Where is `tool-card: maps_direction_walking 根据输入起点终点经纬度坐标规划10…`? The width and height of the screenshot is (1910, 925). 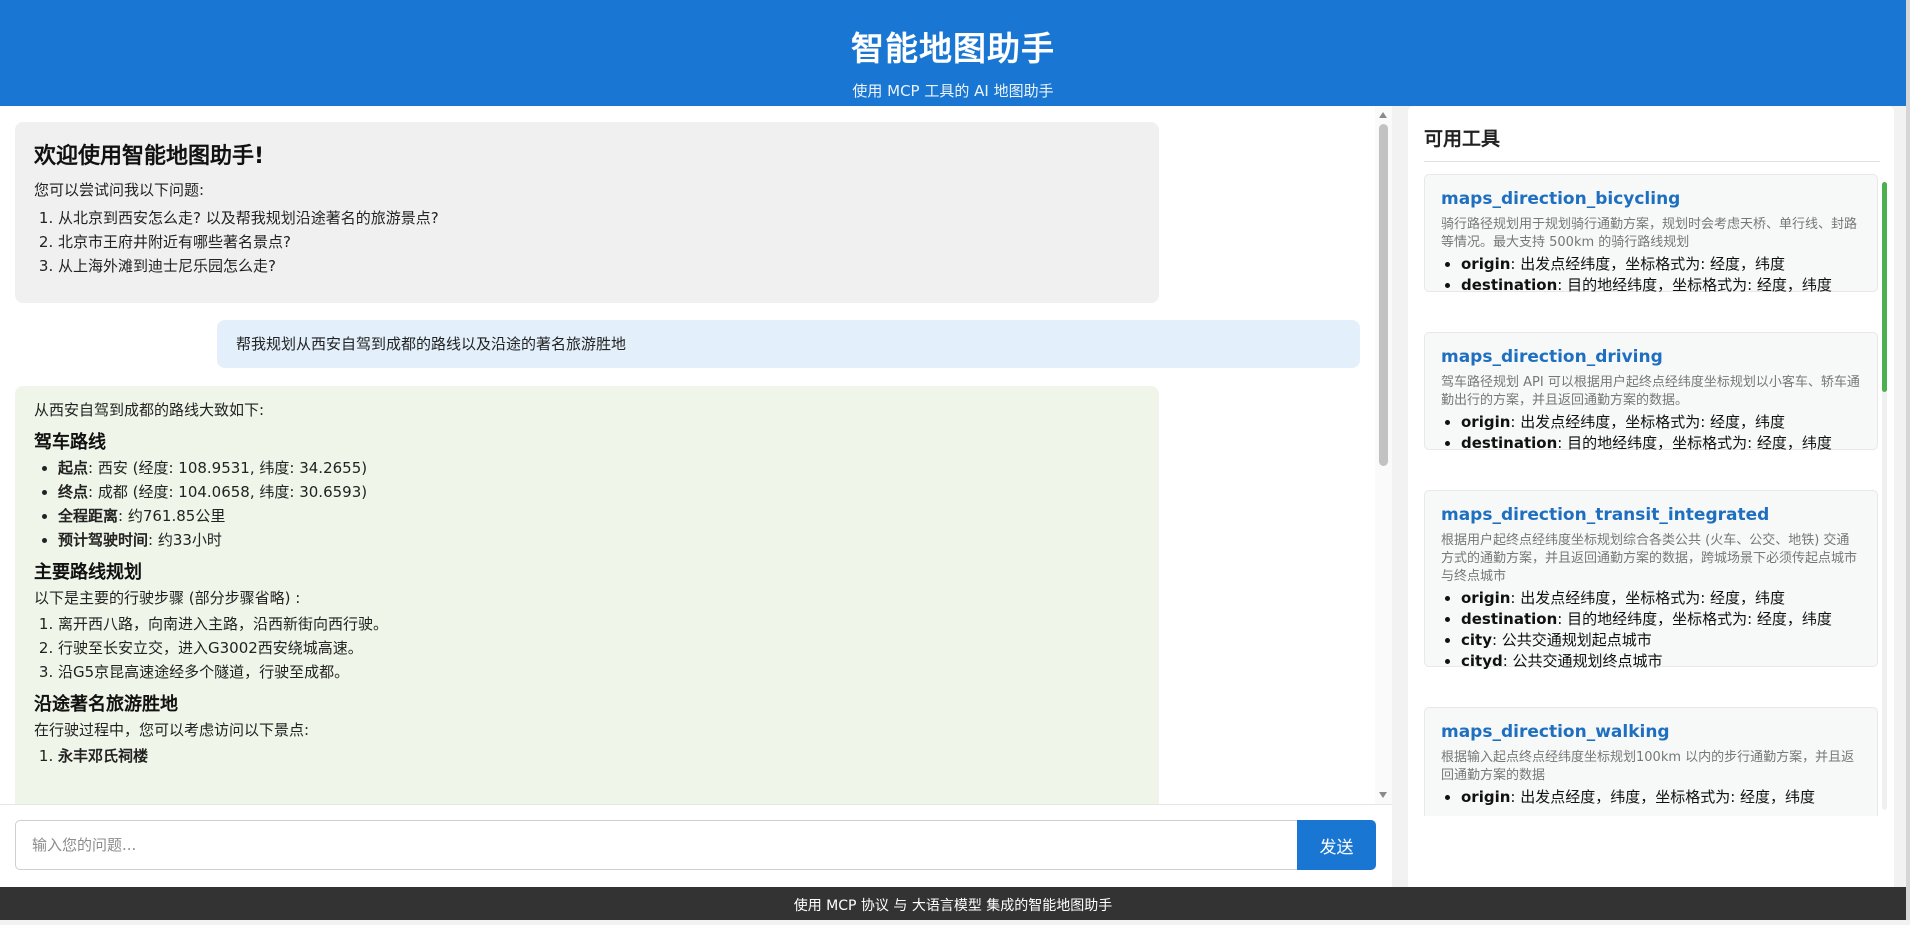
tool-card: maps_direction_walking 根据输入起点终点经纬度坐标规划10… is located at coordinates (1651, 761).